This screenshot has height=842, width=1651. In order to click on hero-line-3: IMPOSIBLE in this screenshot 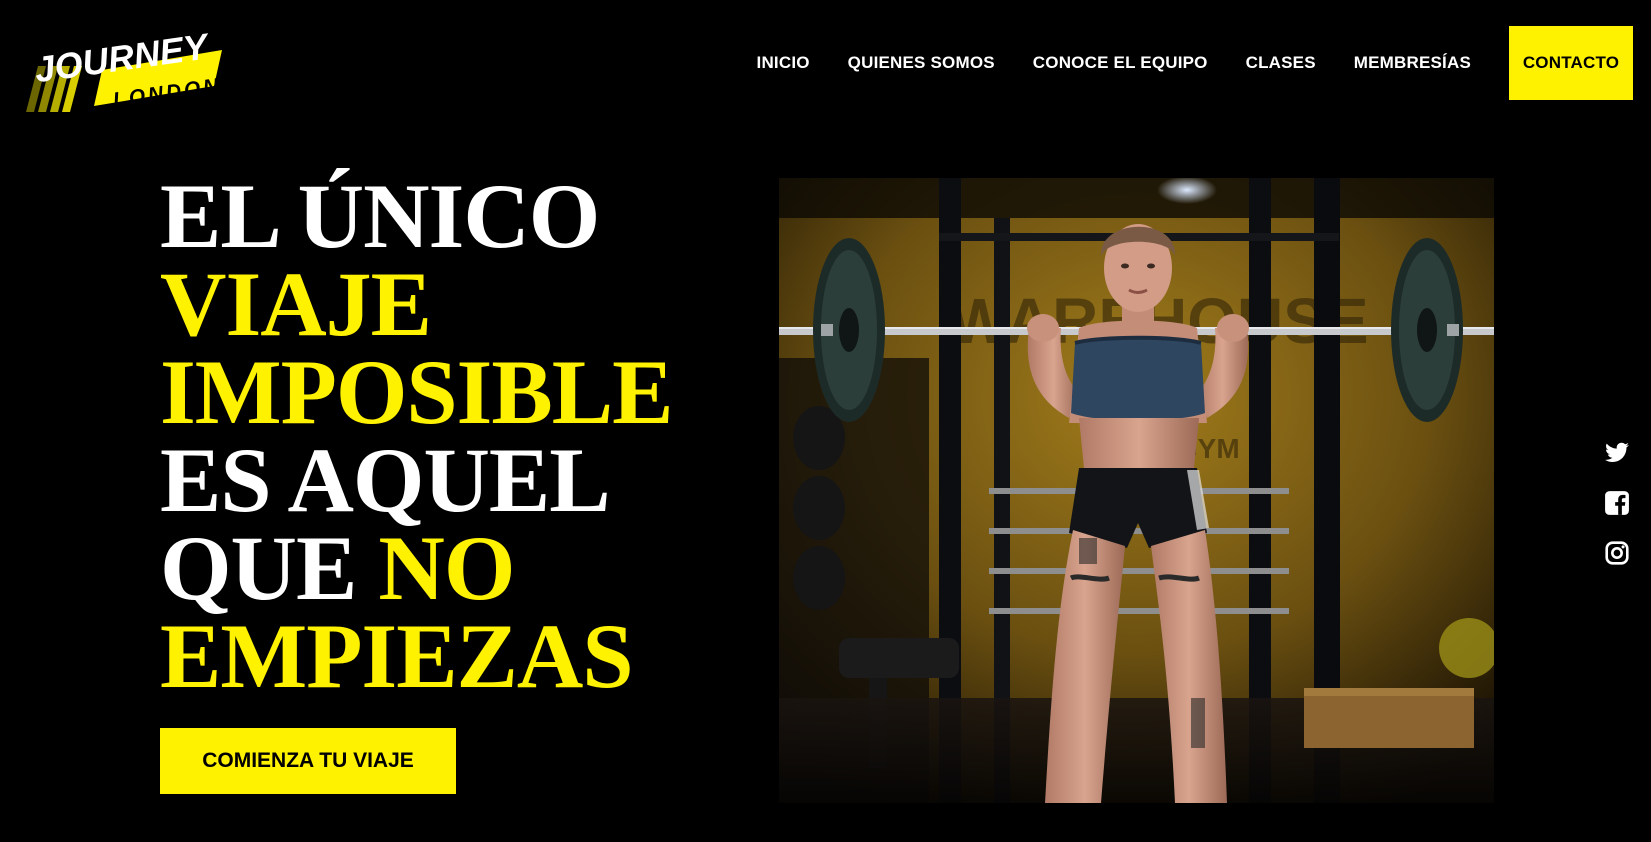, I will do `click(416, 392)`.